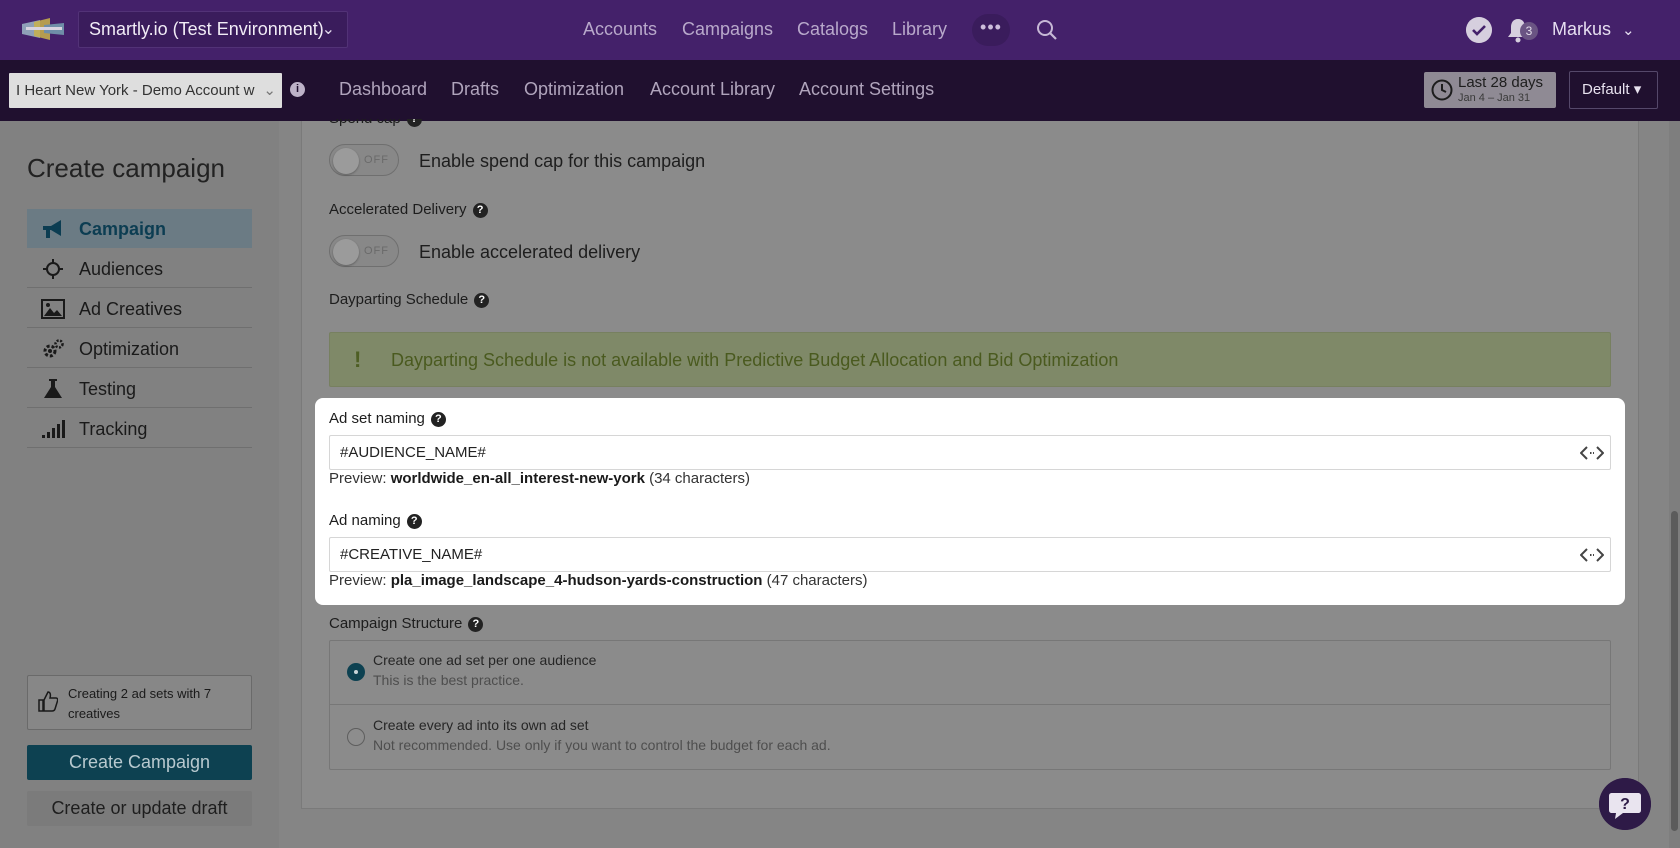  I want to click on user-name: Markus, so click(1582, 29).